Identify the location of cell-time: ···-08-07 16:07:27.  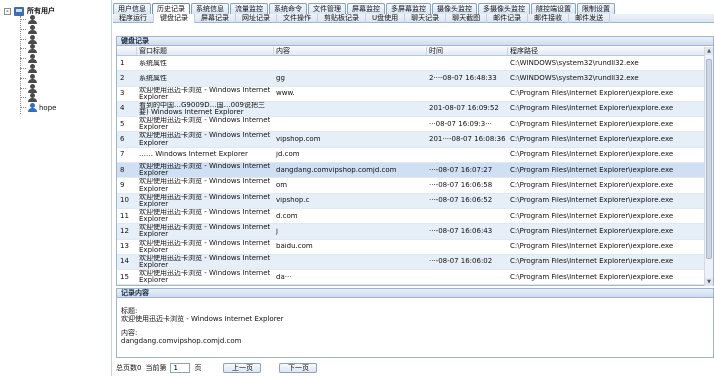
(461, 170).